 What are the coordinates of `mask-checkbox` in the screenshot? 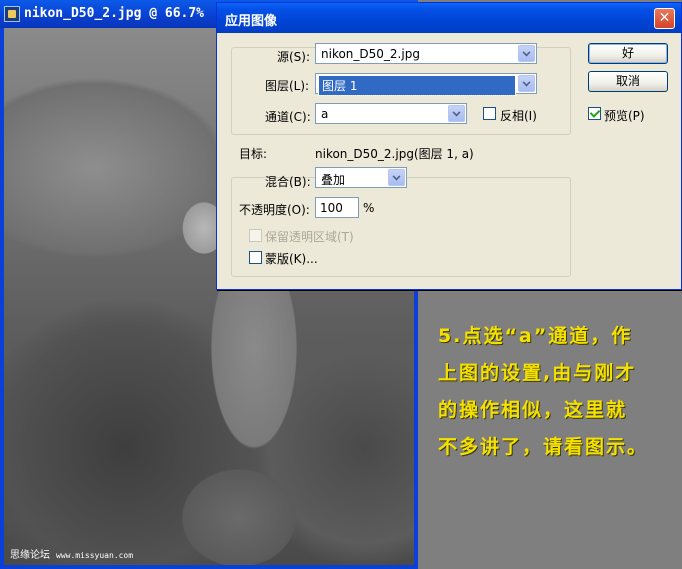 It's located at (255, 257).